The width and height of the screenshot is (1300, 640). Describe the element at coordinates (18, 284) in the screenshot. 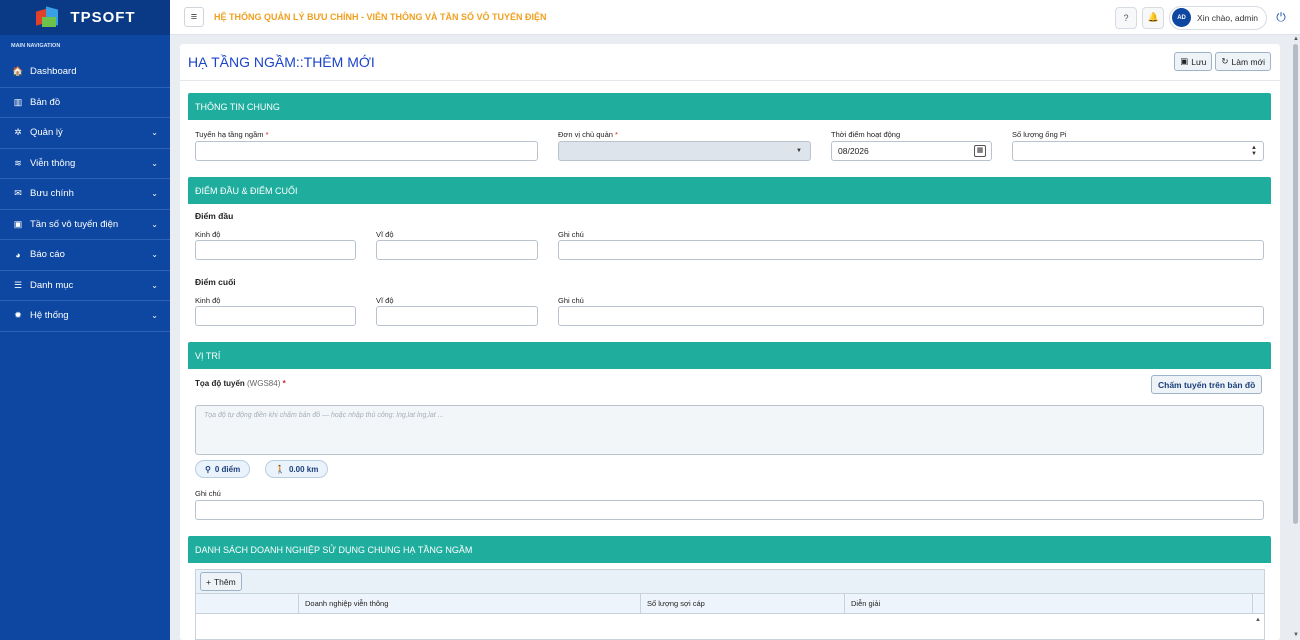

I see `list-icon: ☰` at that location.